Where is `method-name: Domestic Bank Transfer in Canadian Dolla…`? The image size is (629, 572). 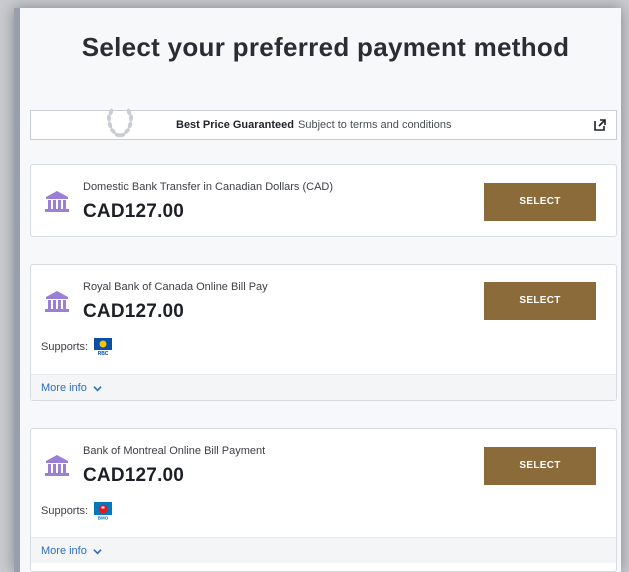 method-name: Domestic Bank Transfer in Canadian Dolla… is located at coordinates (208, 187).